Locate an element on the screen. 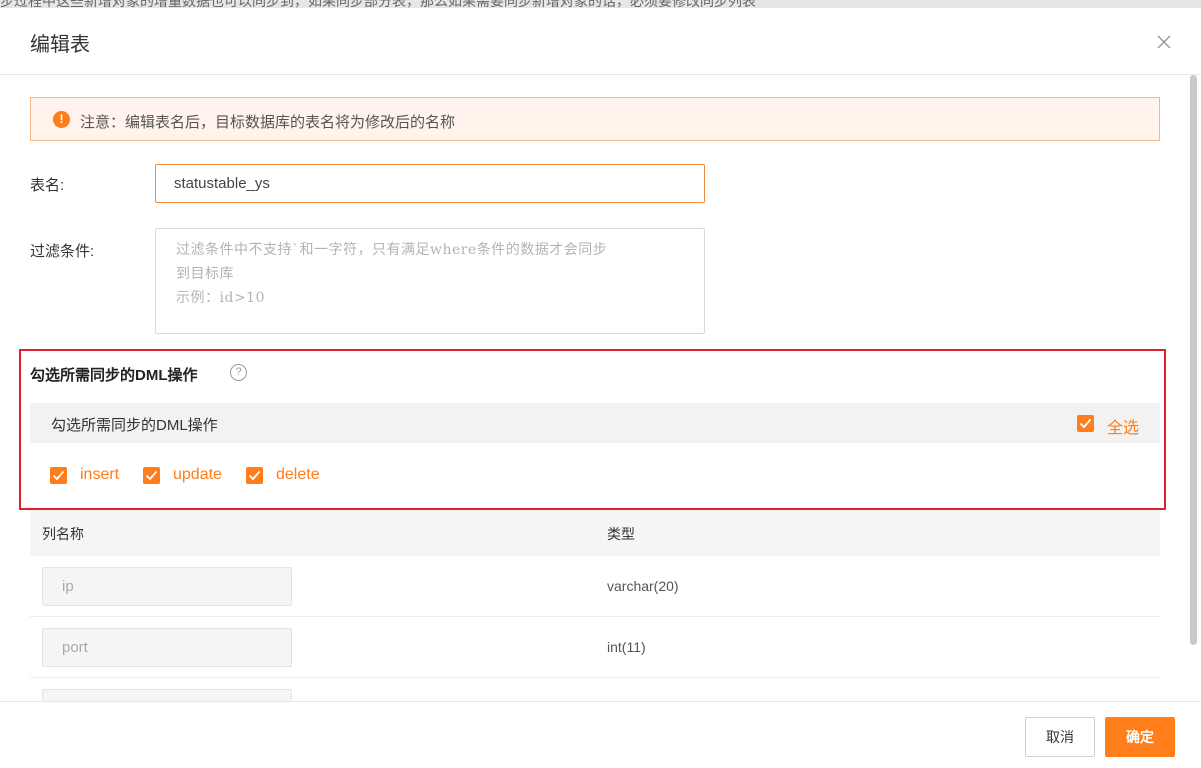 This screenshot has height=768, width=1201. table-name-label: 表名: is located at coordinates (47, 185).